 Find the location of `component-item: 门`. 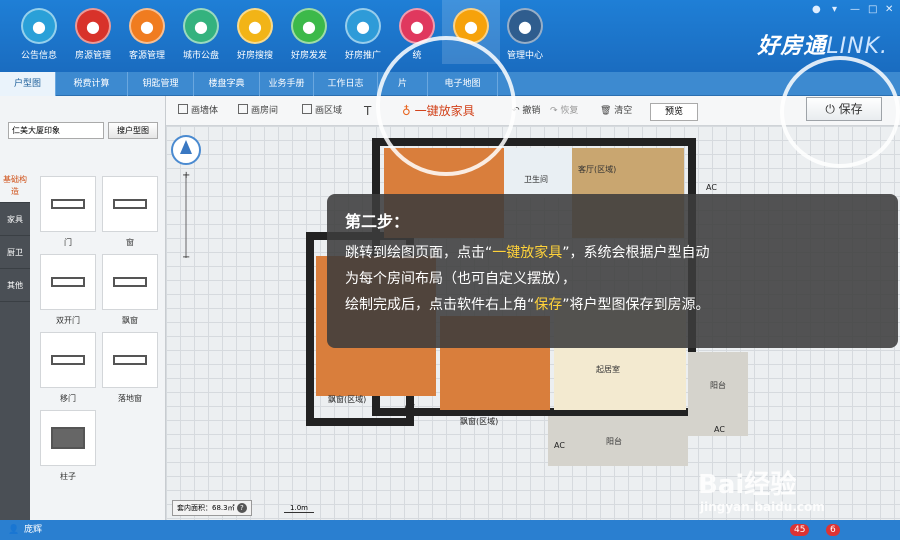

component-item: 门 is located at coordinates (68, 212).